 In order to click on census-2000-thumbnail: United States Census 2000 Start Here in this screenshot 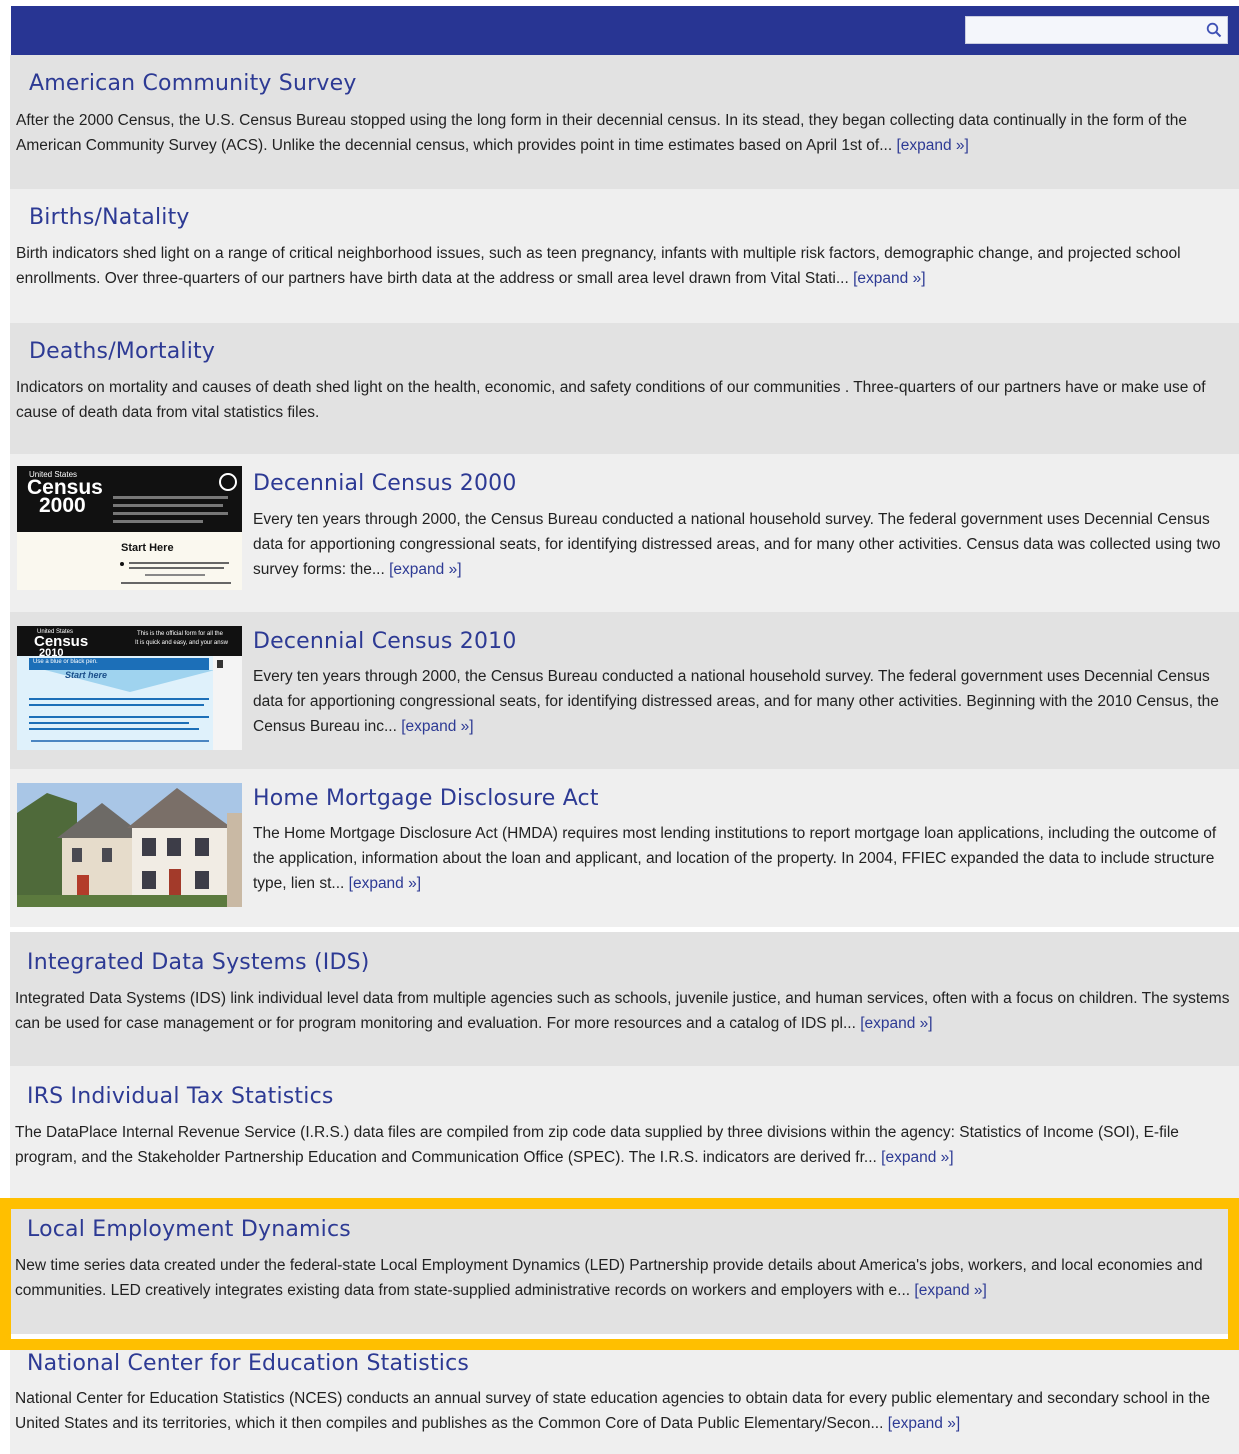, I will do `click(129, 528)`.